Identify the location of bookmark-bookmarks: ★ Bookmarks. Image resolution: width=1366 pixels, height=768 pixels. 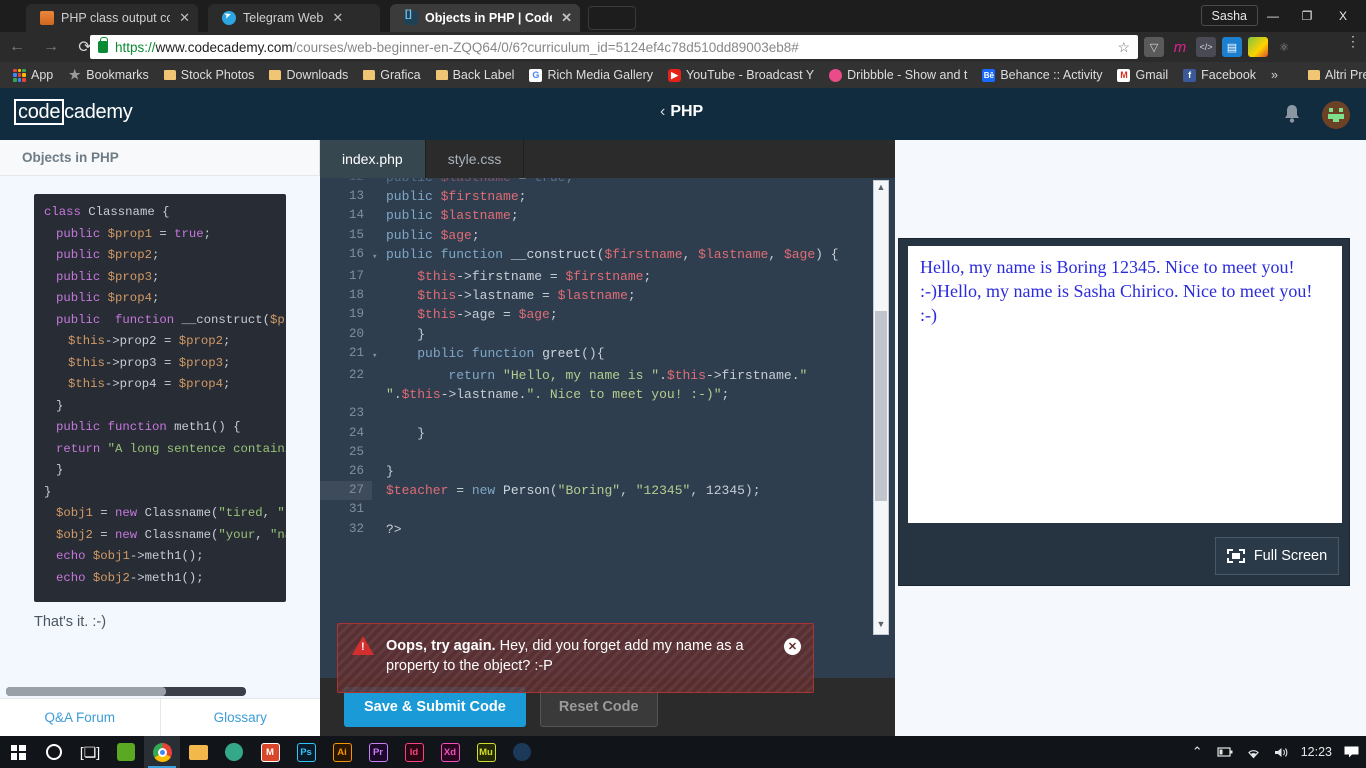
(108, 75).